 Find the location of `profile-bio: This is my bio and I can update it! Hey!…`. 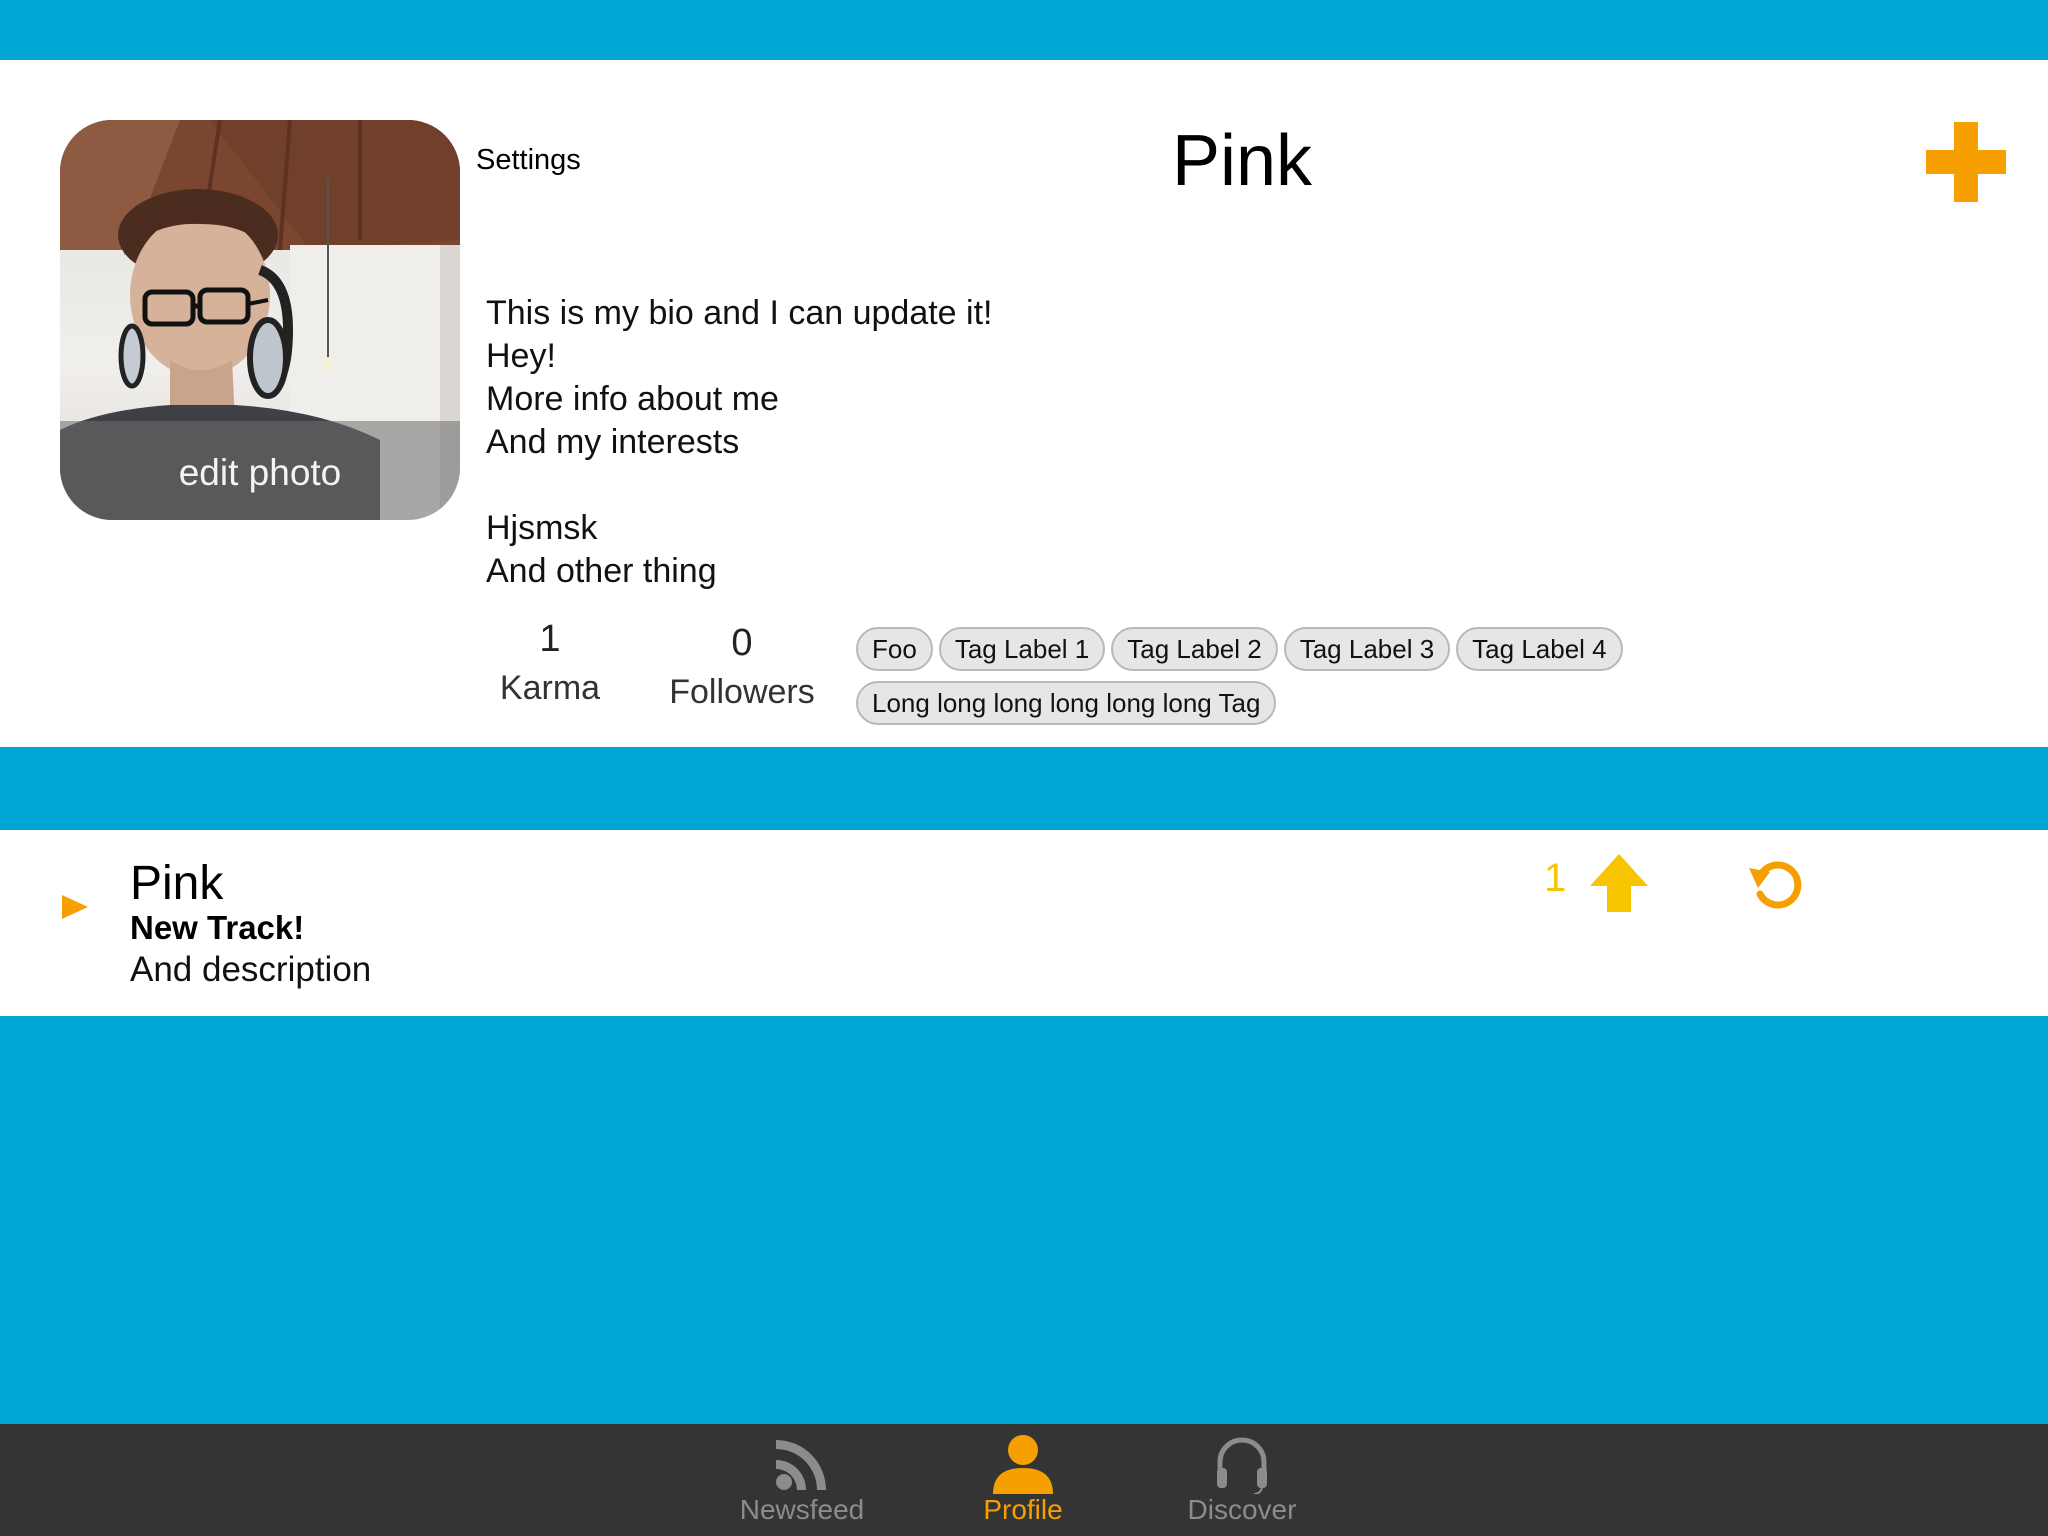

profile-bio: This is my bio and I can update it! Hey!… is located at coordinates (739, 442).